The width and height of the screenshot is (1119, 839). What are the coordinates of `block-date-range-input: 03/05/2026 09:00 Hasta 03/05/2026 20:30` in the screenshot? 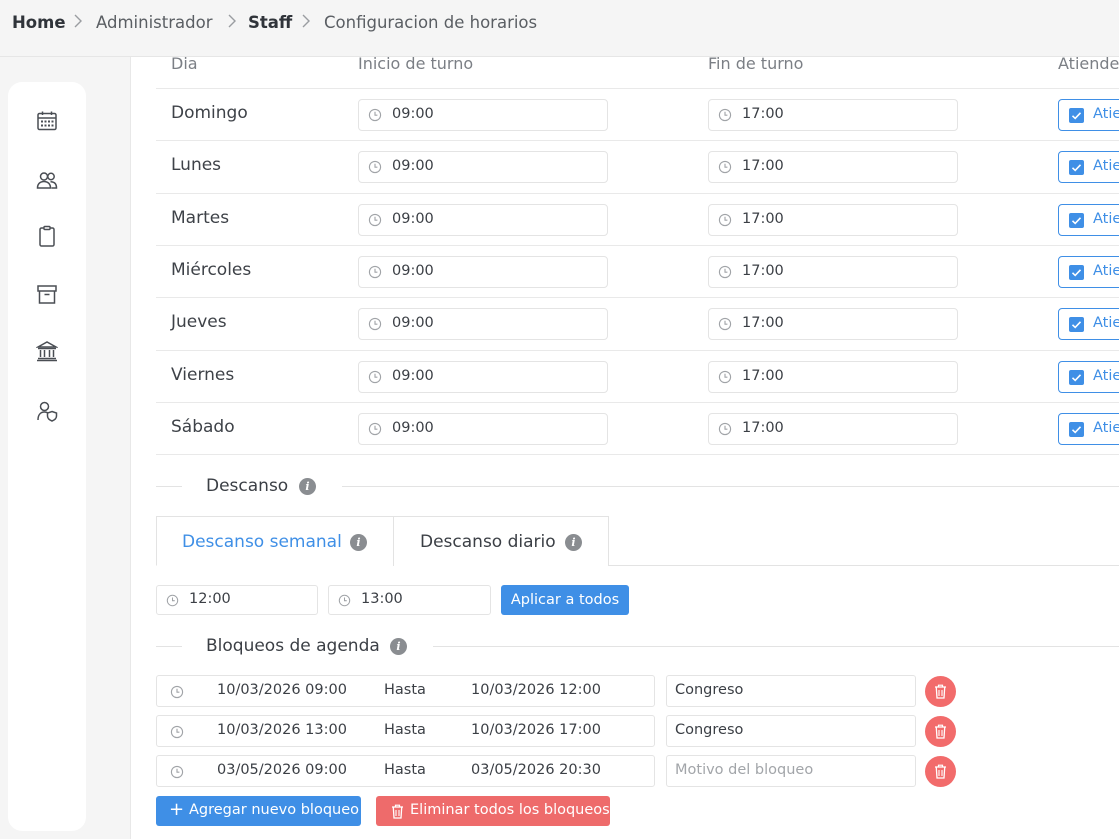 It's located at (405, 771).